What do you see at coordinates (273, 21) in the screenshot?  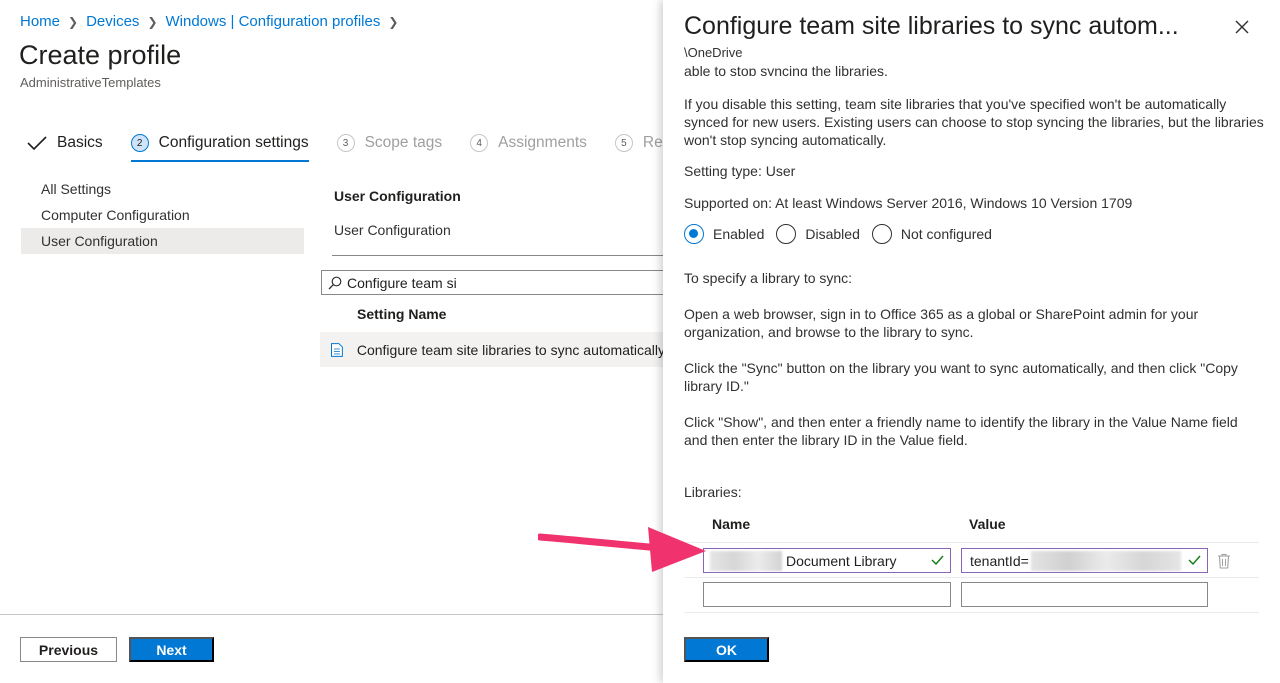 I see `breadcrumb-configuration-profiles: Windows | Configuration profiles` at bounding box center [273, 21].